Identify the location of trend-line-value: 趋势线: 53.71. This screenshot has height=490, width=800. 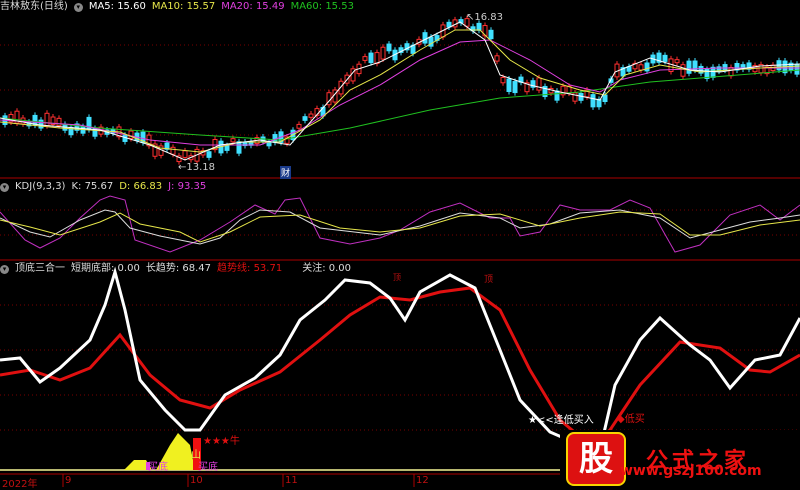
(250, 268).